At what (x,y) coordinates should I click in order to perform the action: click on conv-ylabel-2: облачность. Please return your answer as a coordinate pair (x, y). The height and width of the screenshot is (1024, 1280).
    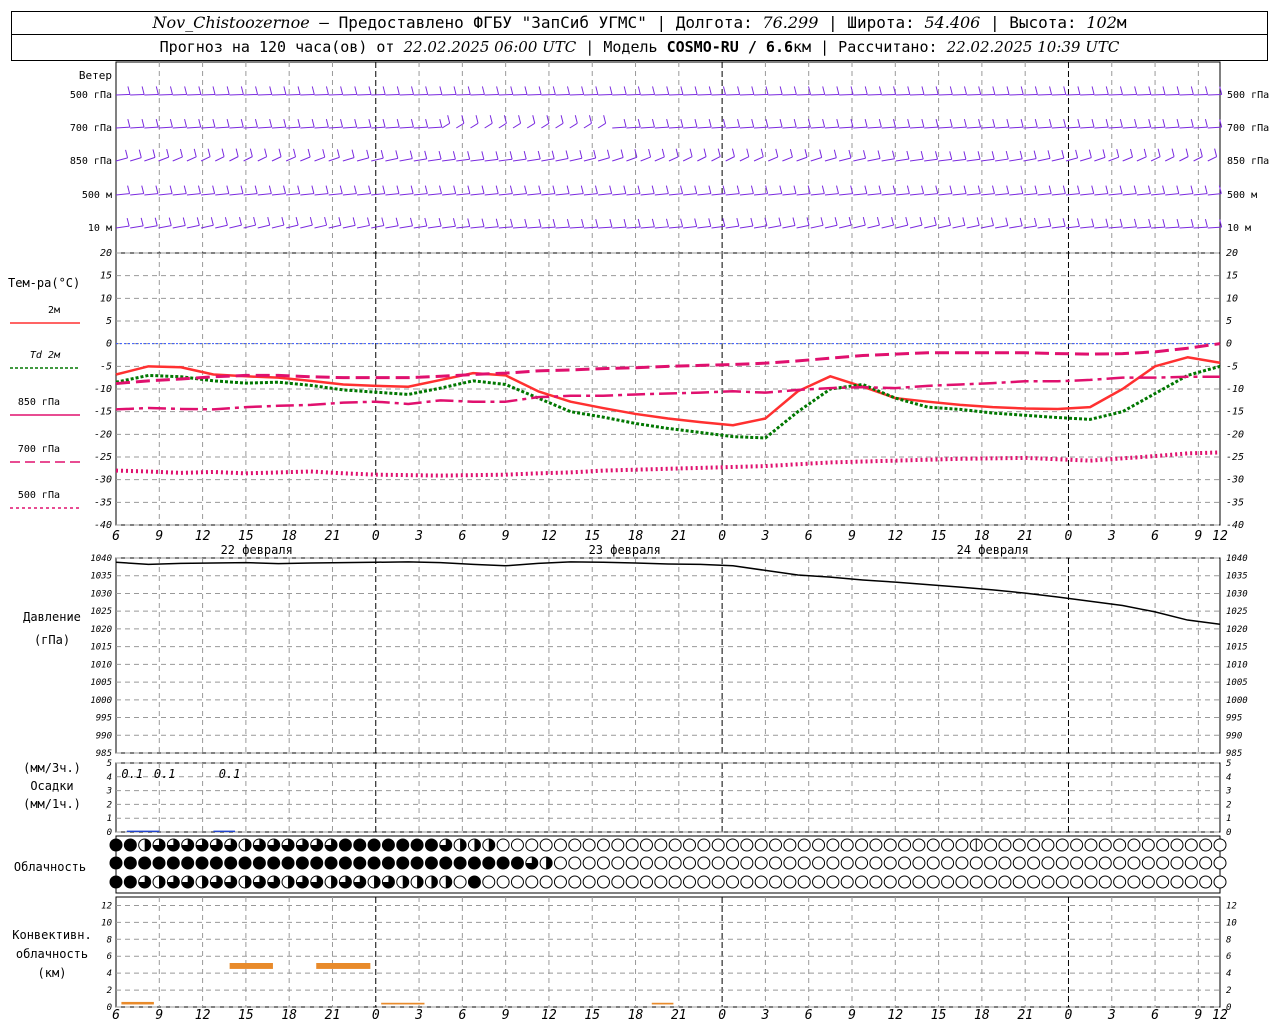
    Looking at the image, I should click on (52, 954).